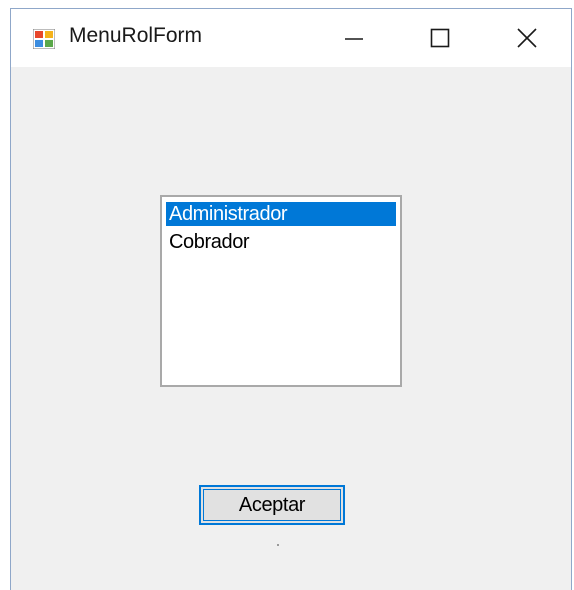 The image size is (574, 590). I want to click on minimize-button, so click(354, 38).